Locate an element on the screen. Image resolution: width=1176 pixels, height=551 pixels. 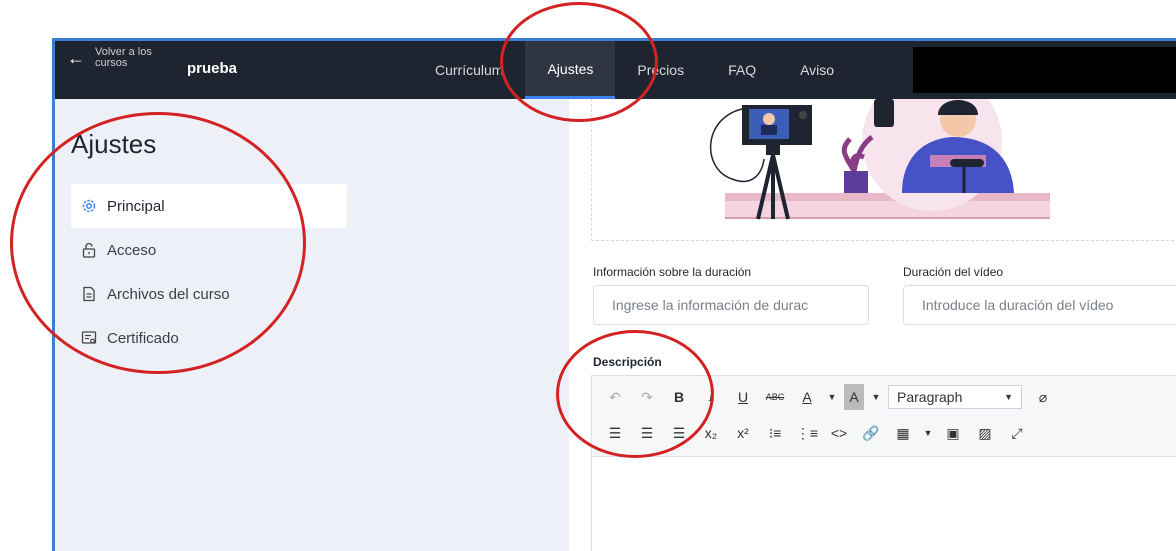
align-center-icon: ☰ is located at coordinates (647, 433).